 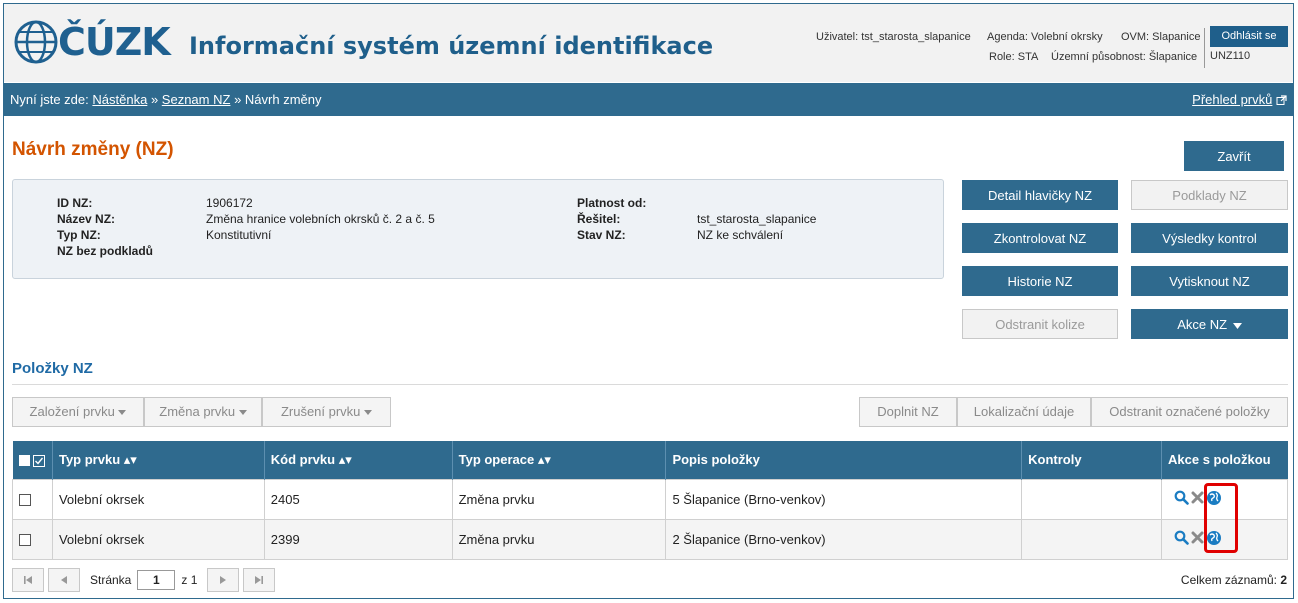 I want to click on select-all-checkbox, so click(x=24, y=461).